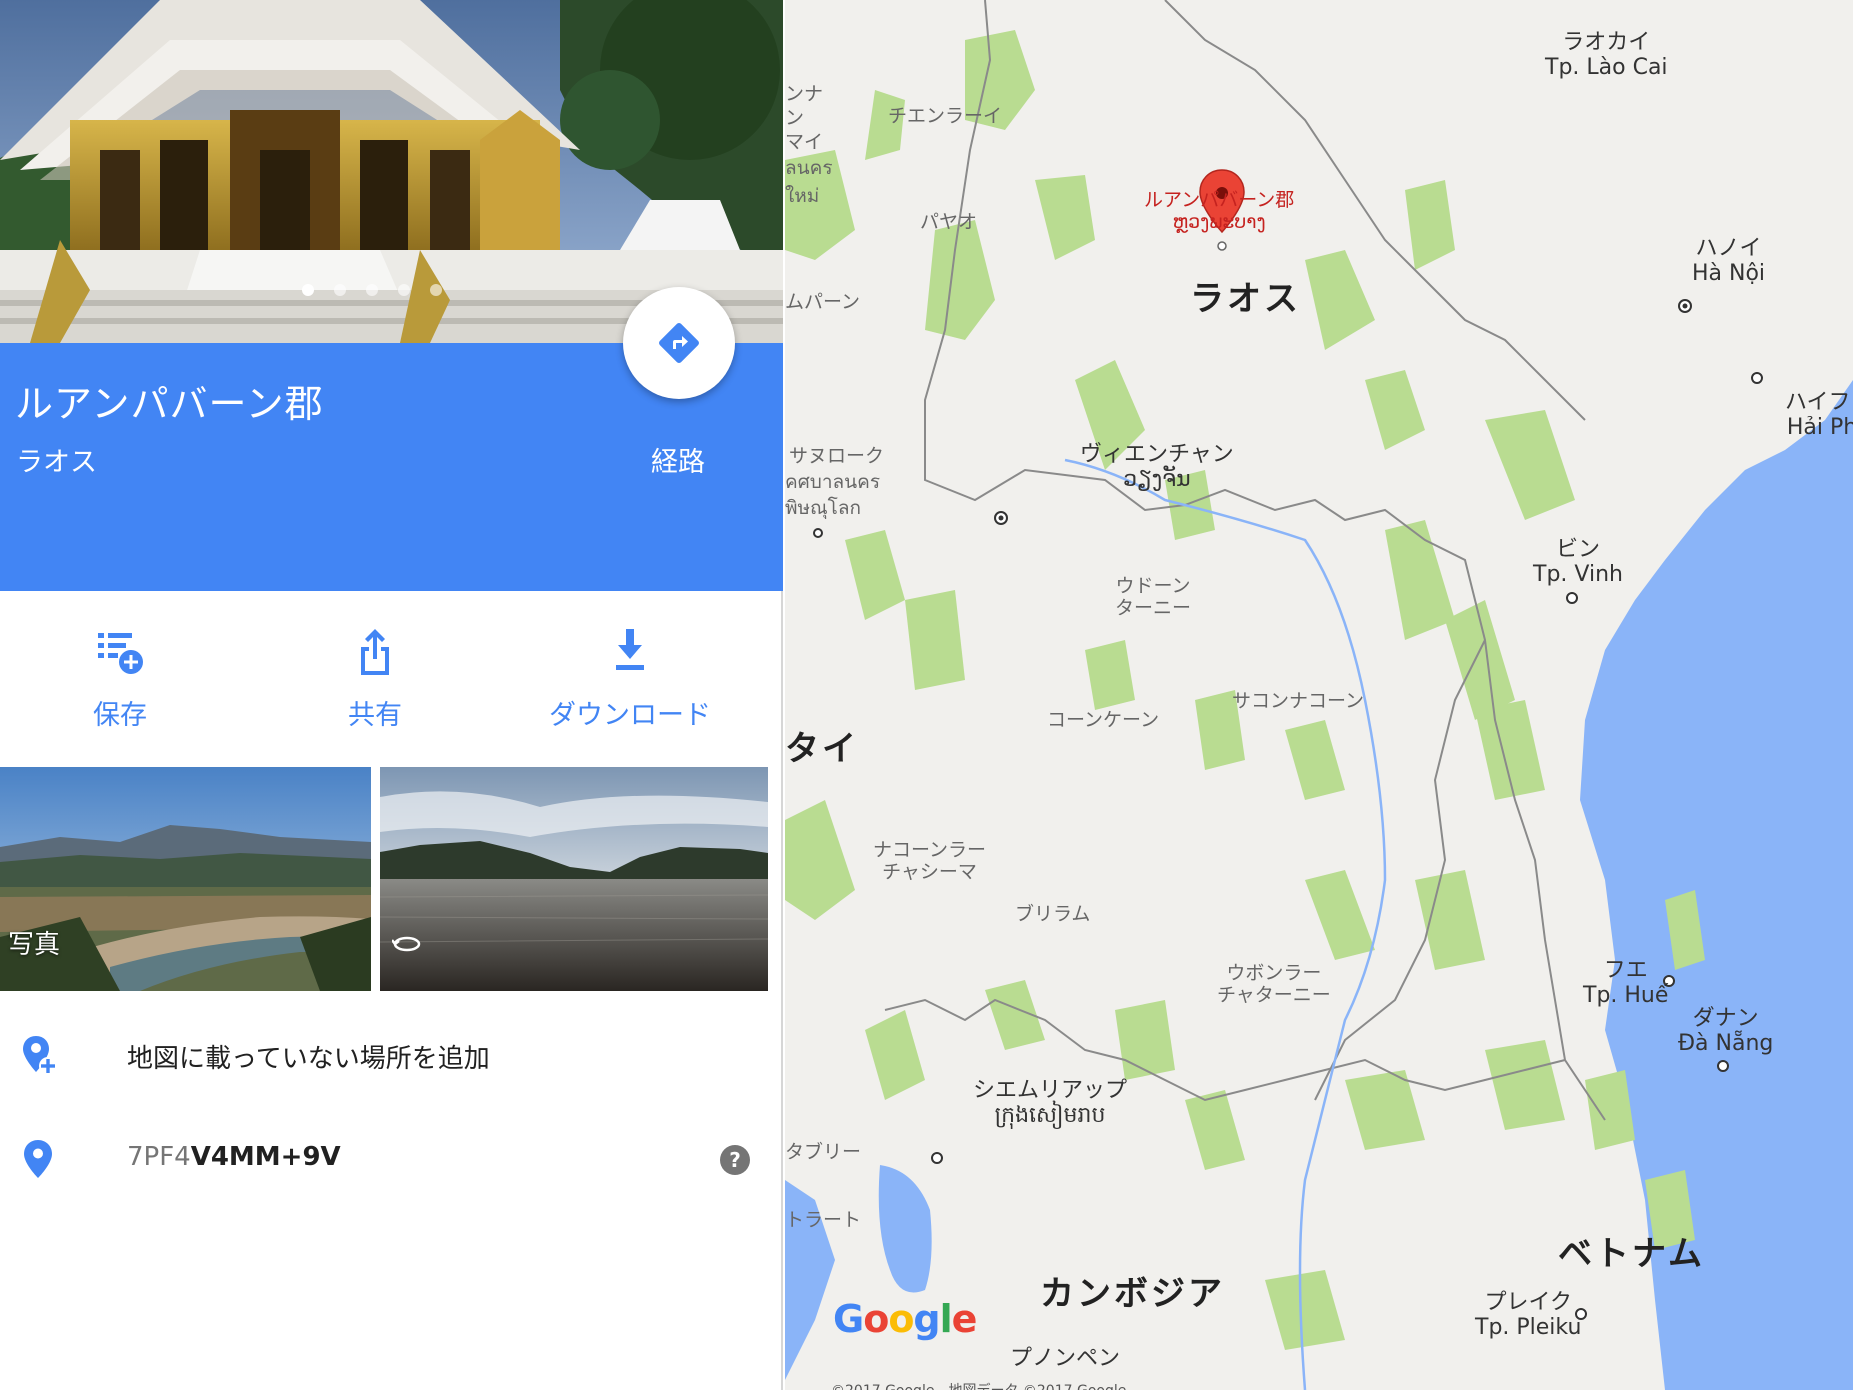  Describe the element at coordinates (630, 649) in the screenshot. I see `download-icon` at that location.